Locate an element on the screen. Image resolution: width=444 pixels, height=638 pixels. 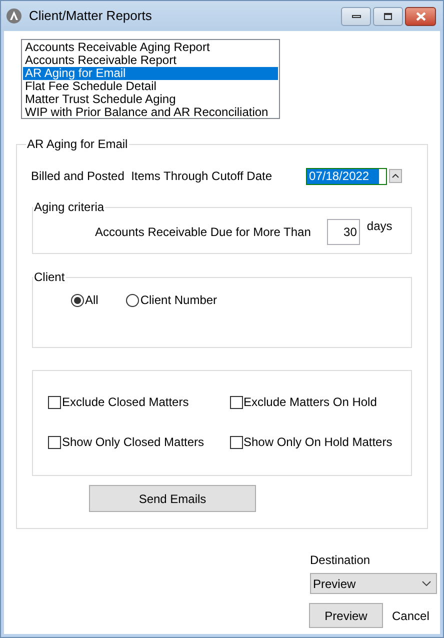
days-unit: days is located at coordinates (379, 226).